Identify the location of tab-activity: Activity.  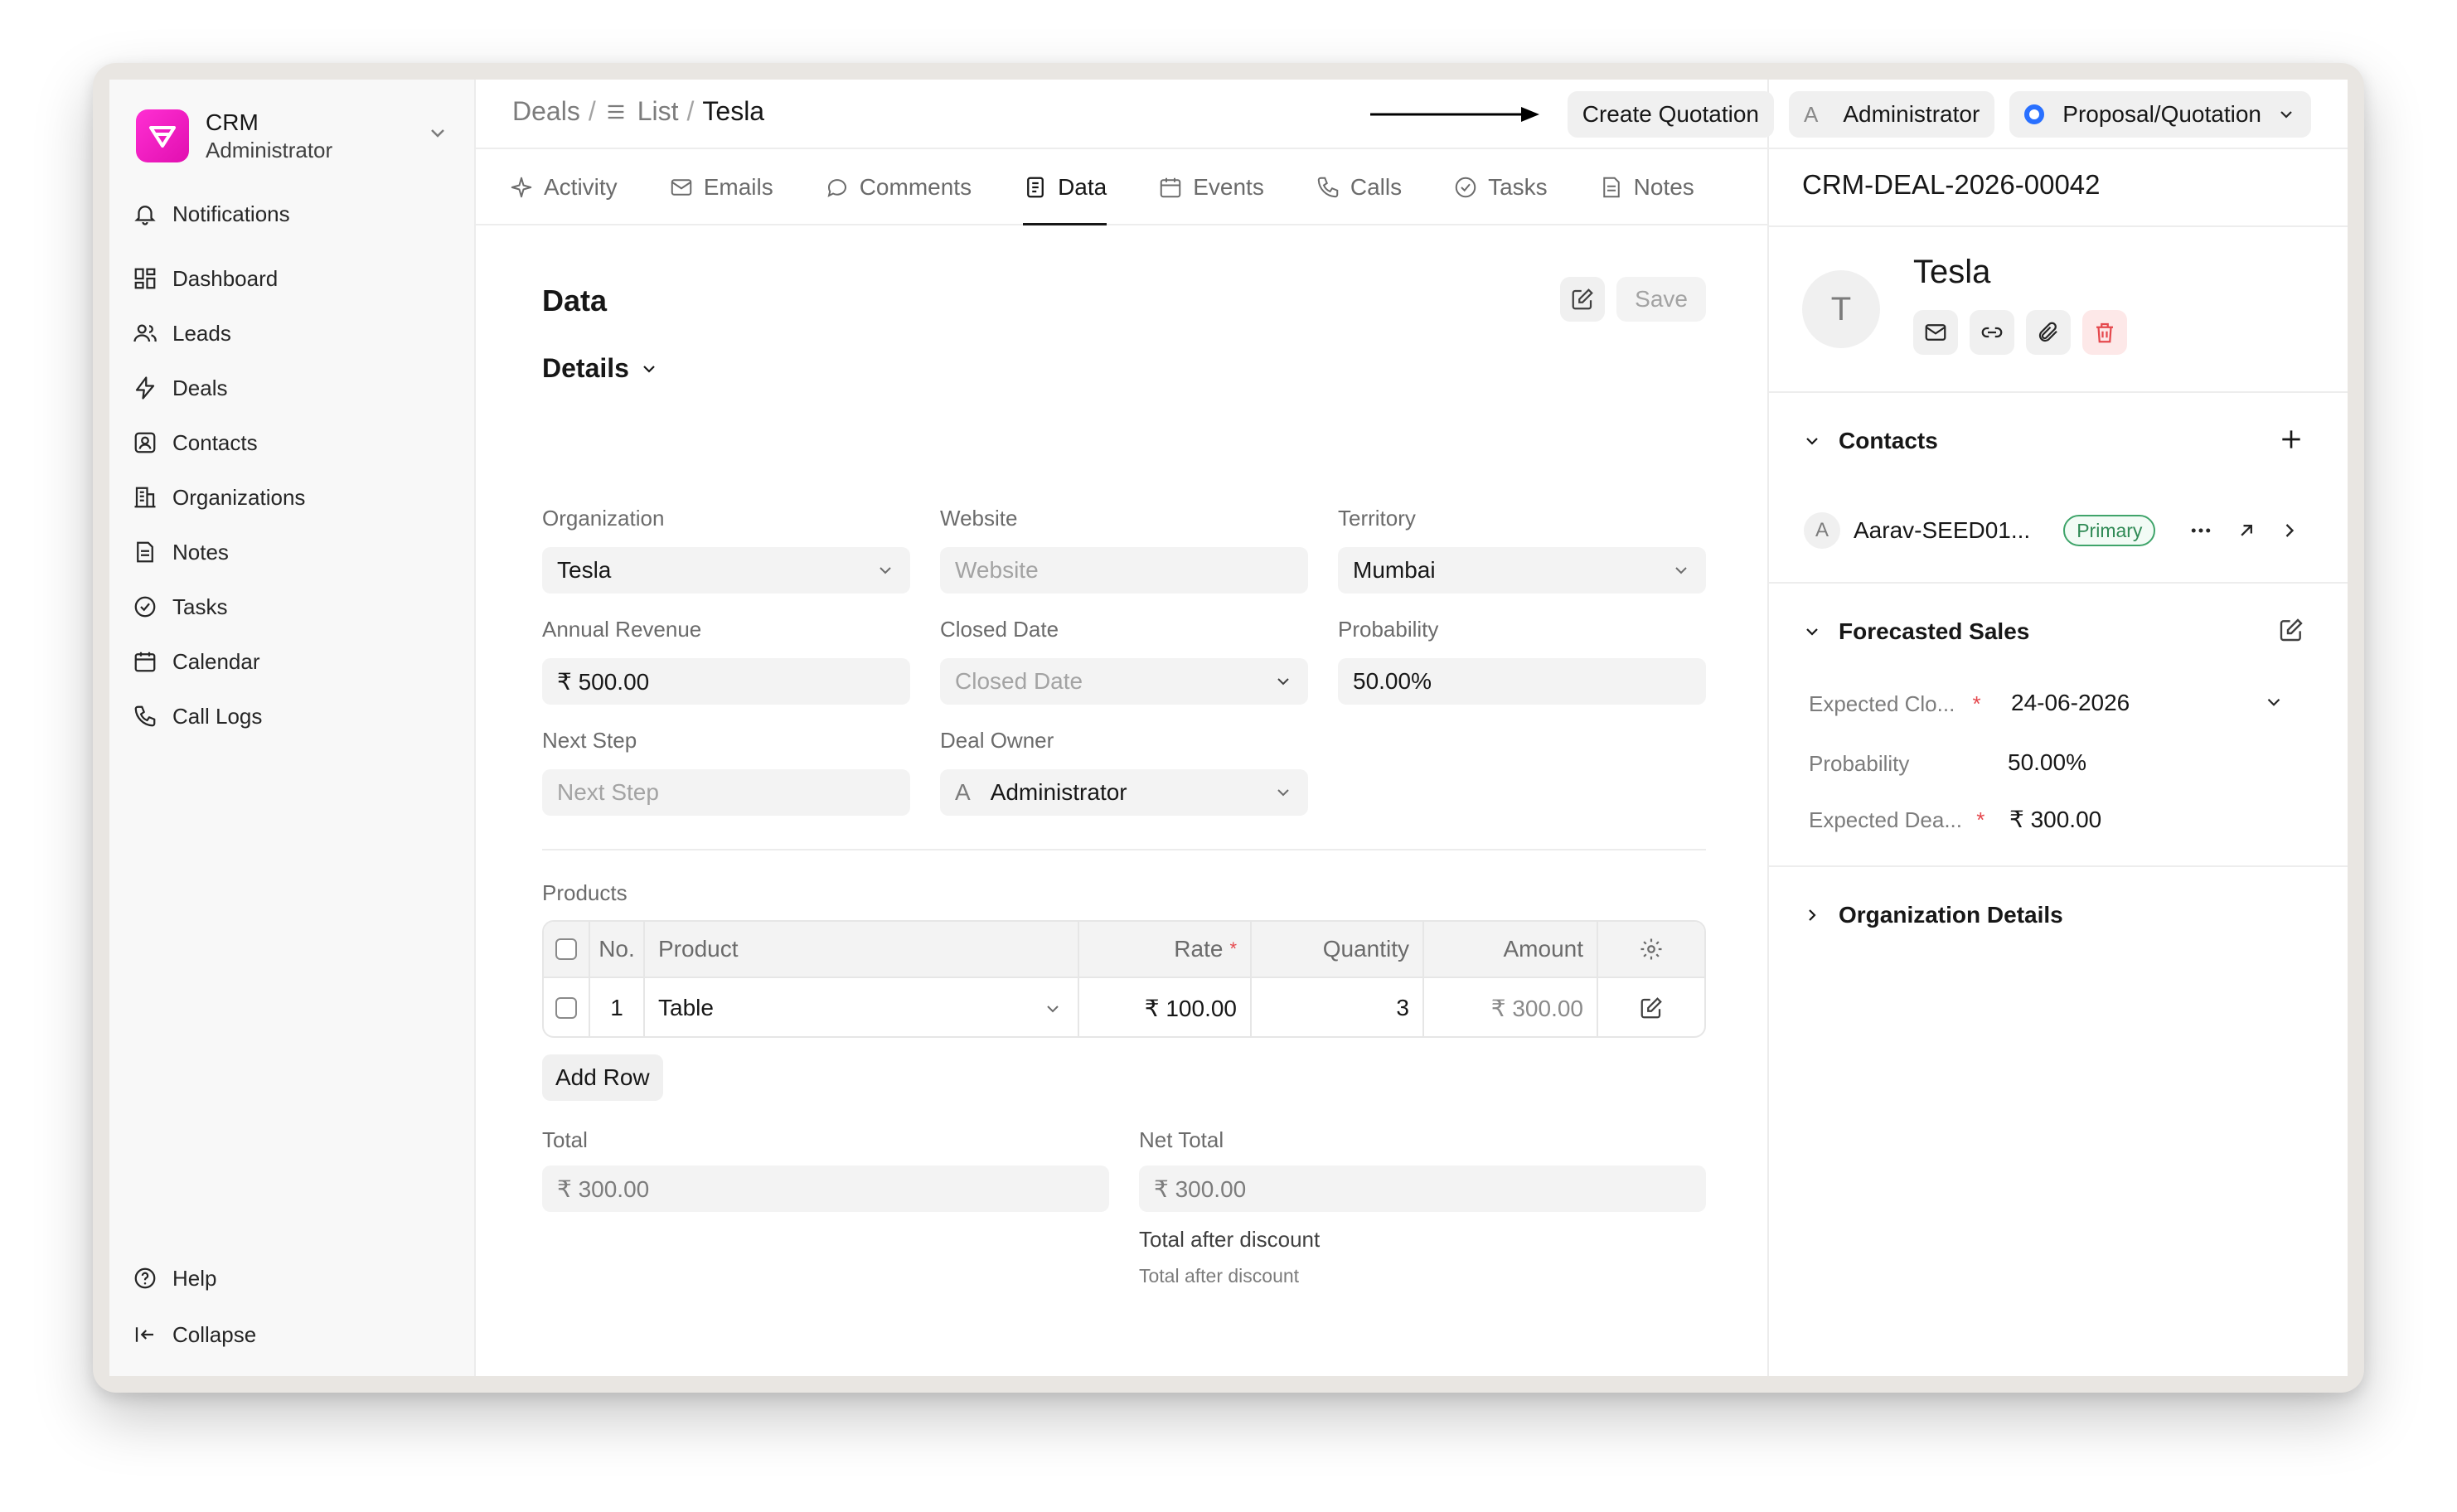
(563, 187).